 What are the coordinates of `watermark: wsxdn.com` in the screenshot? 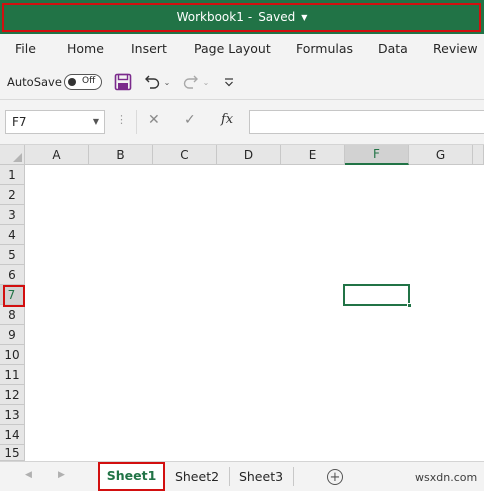 It's located at (446, 477).